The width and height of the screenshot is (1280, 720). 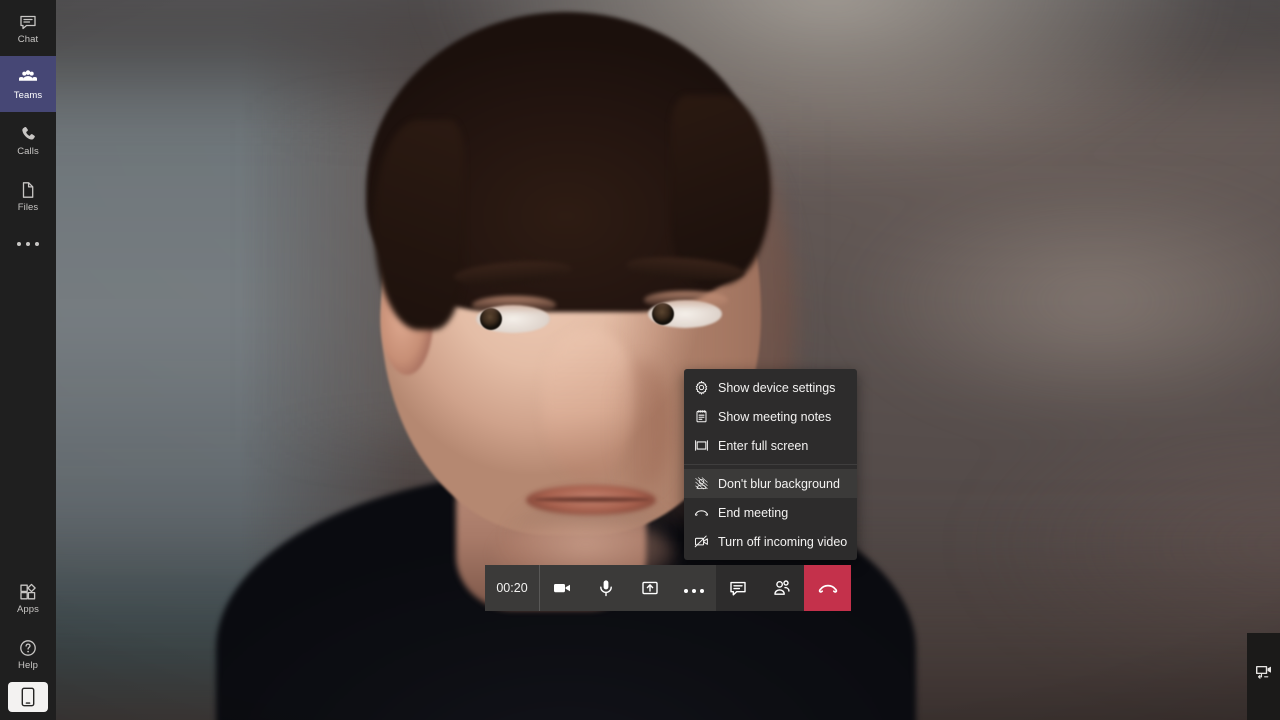 What do you see at coordinates (592, 499) in the screenshot?
I see `subject-lip-line` at bounding box center [592, 499].